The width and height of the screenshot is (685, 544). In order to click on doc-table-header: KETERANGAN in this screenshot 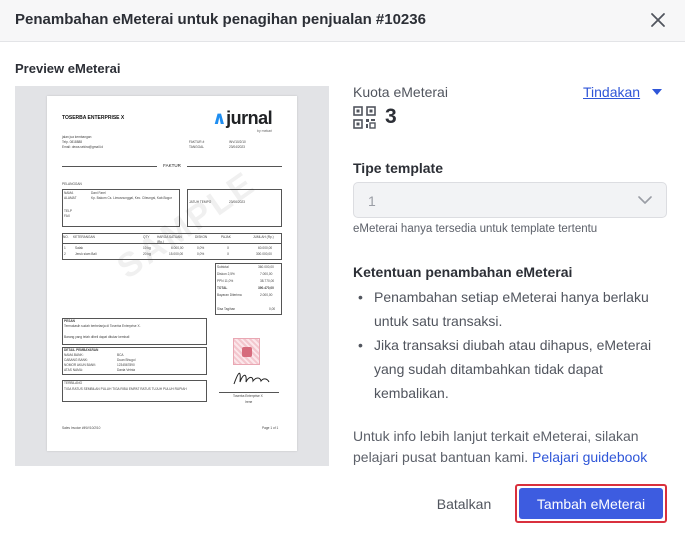, I will do `click(84, 237)`.